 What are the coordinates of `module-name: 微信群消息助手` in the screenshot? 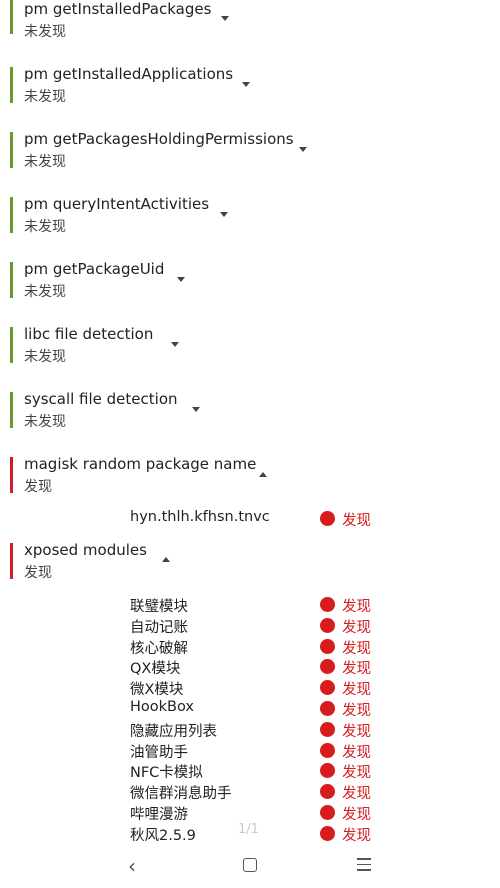 It's located at (181, 794).